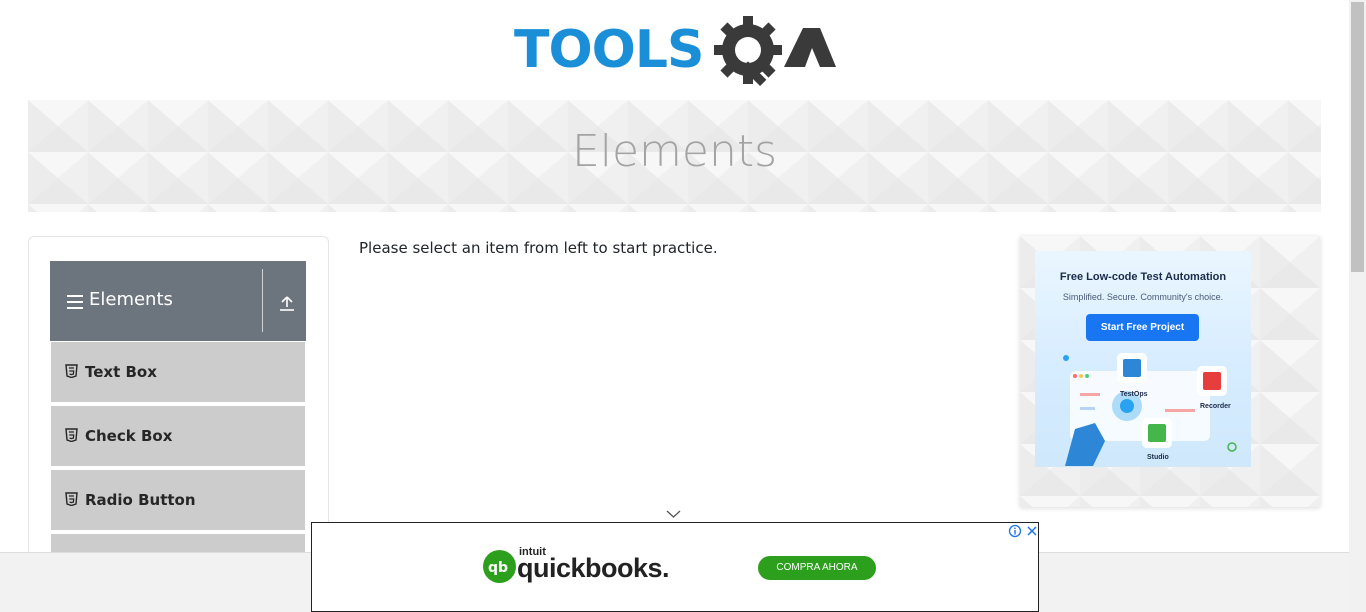 The image size is (1366, 612). Describe the element at coordinates (75, 302) in the screenshot. I see `hamburger-icon` at that location.